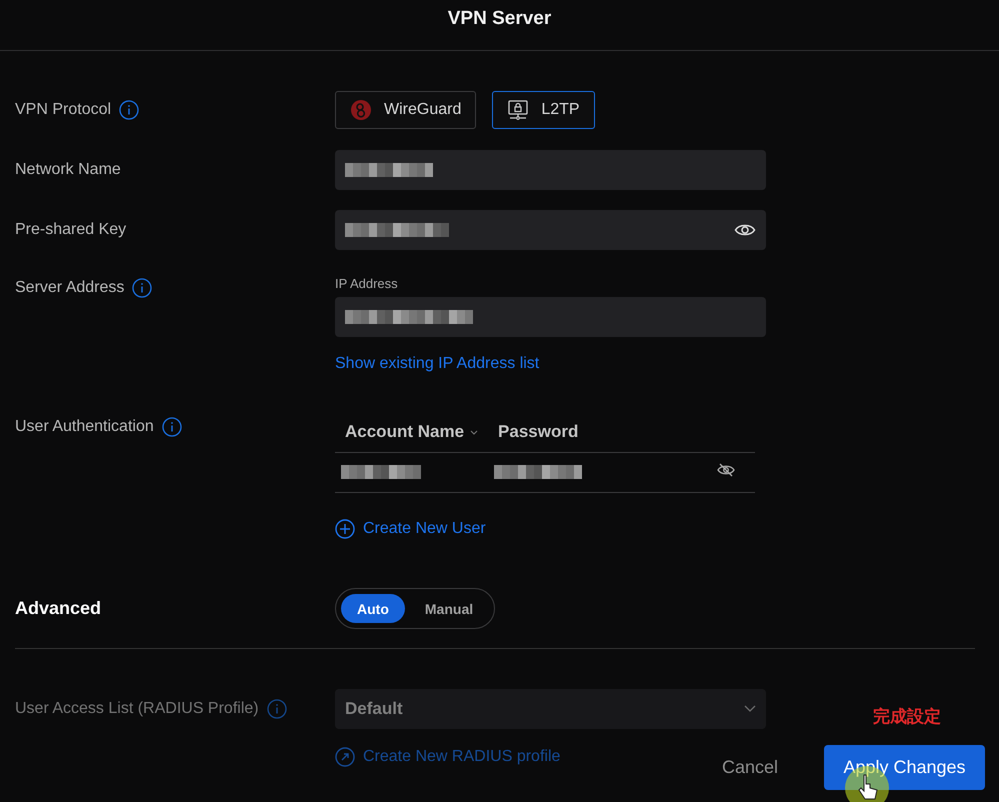  I want to click on window-title: VPN Server, so click(500, 19).